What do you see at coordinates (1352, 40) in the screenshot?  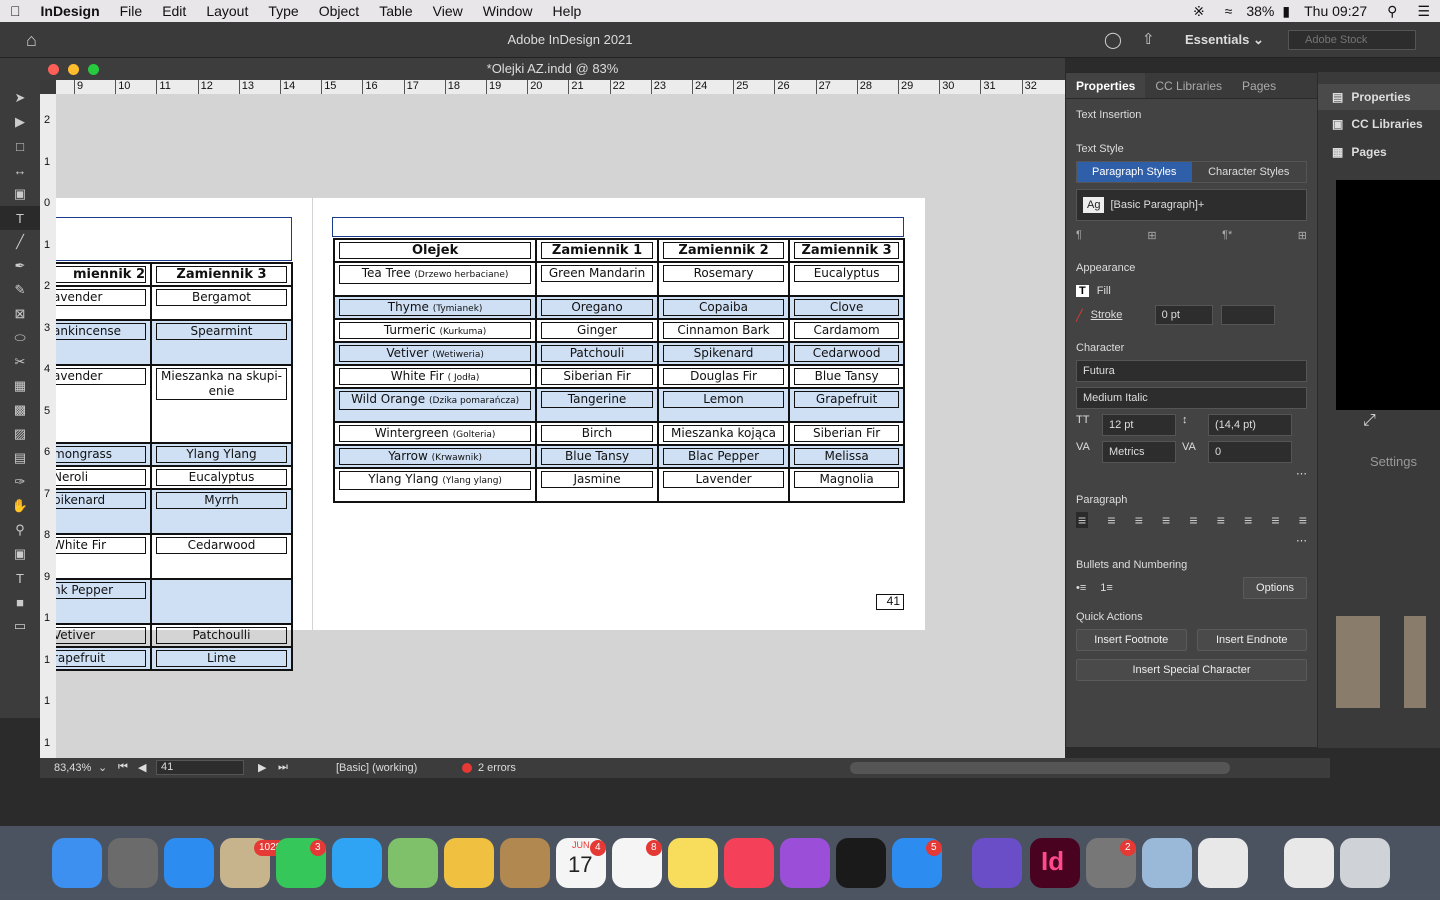 I see `stock-search-input` at bounding box center [1352, 40].